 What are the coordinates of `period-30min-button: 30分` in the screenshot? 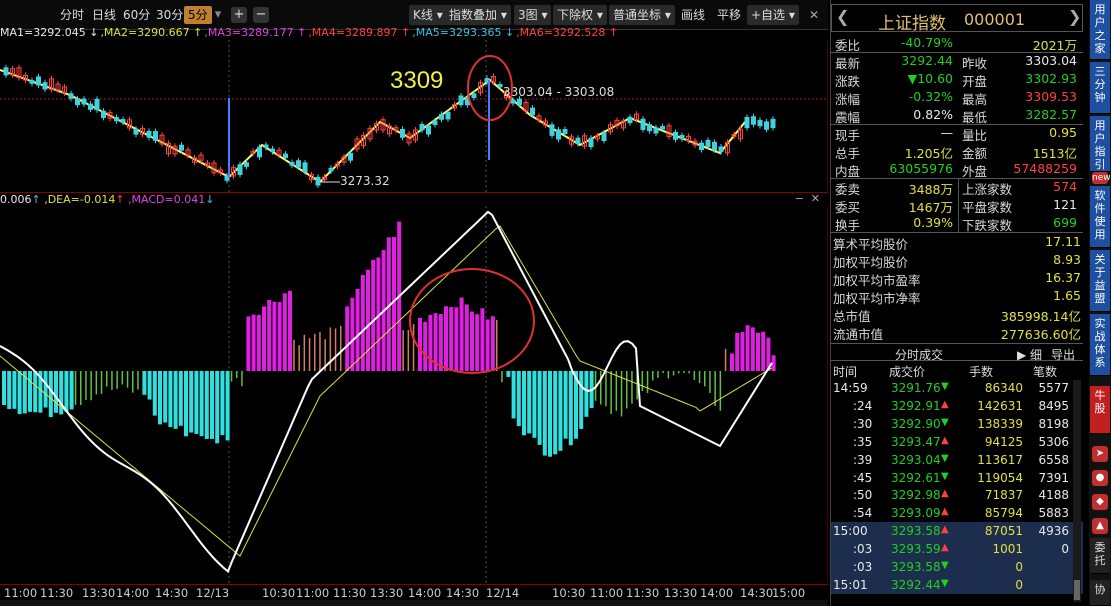 It's located at (169, 15).